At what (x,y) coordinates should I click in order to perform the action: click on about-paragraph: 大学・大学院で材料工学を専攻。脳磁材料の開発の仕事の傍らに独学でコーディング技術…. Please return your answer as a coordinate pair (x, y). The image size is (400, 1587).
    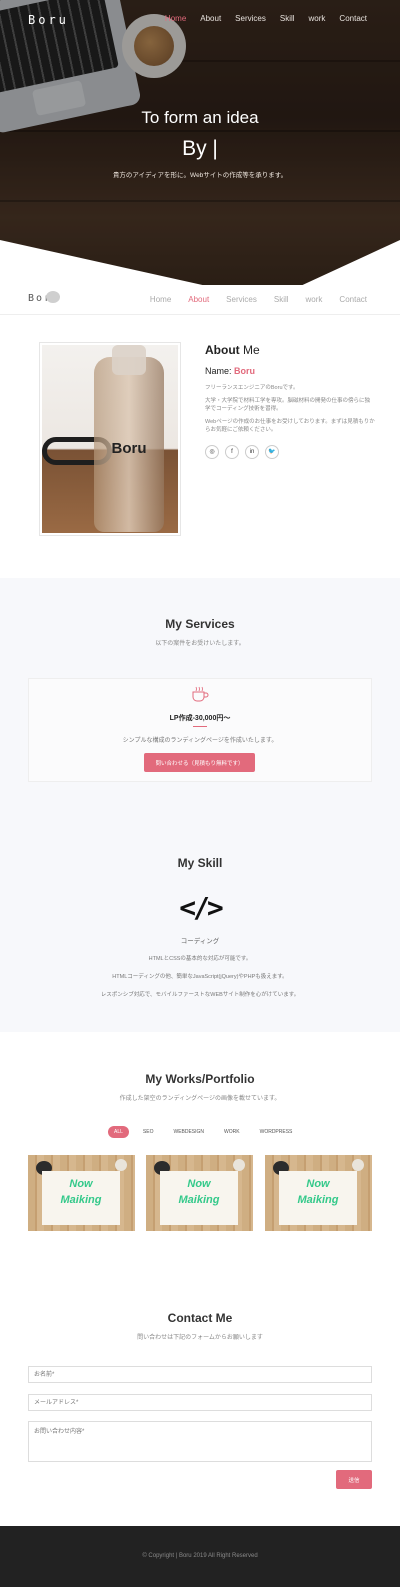
    Looking at the image, I should click on (288, 405).